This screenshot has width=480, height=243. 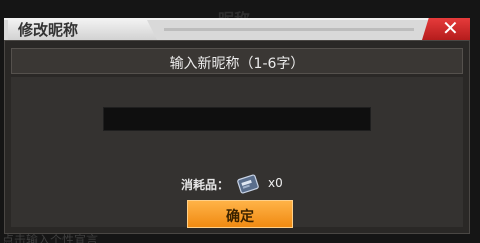 What do you see at coordinates (205, 185) in the screenshot?
I see `consumable-label: 消耗品：` at bounding box center [205, 185].